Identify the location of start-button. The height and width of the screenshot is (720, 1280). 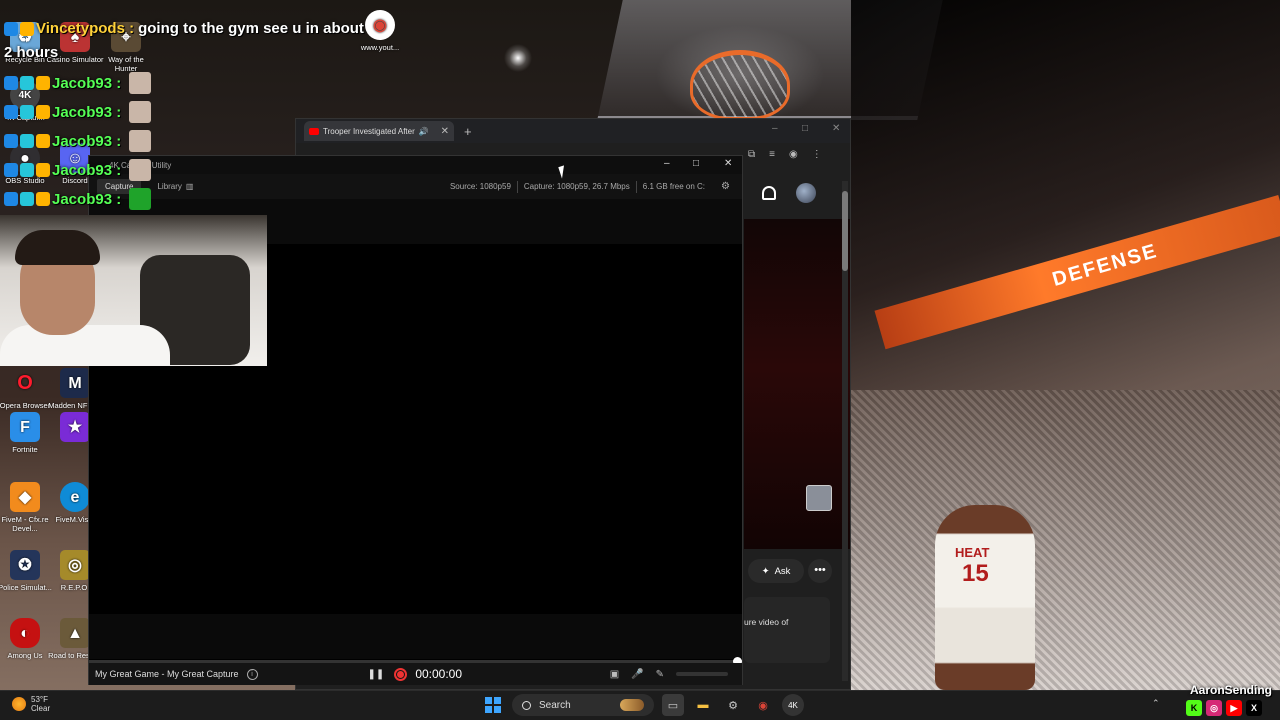
(493, 705).